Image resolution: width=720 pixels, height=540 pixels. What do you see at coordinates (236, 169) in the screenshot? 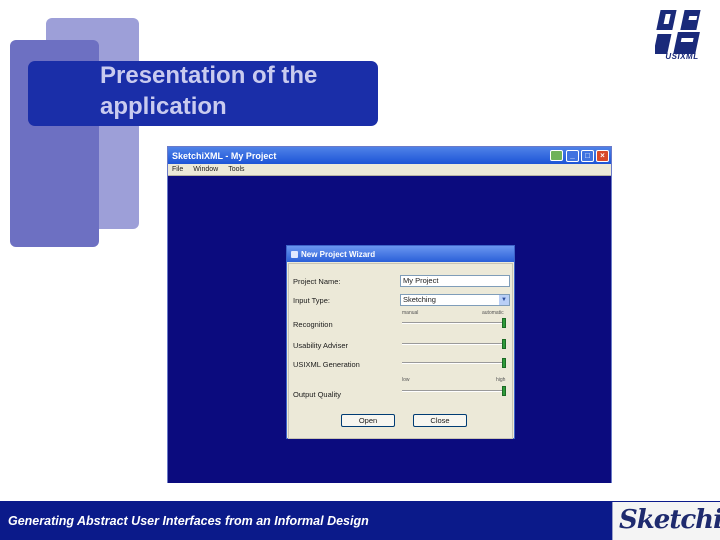
I see `menu-tools: Tools` at bounding box center [236, 169].